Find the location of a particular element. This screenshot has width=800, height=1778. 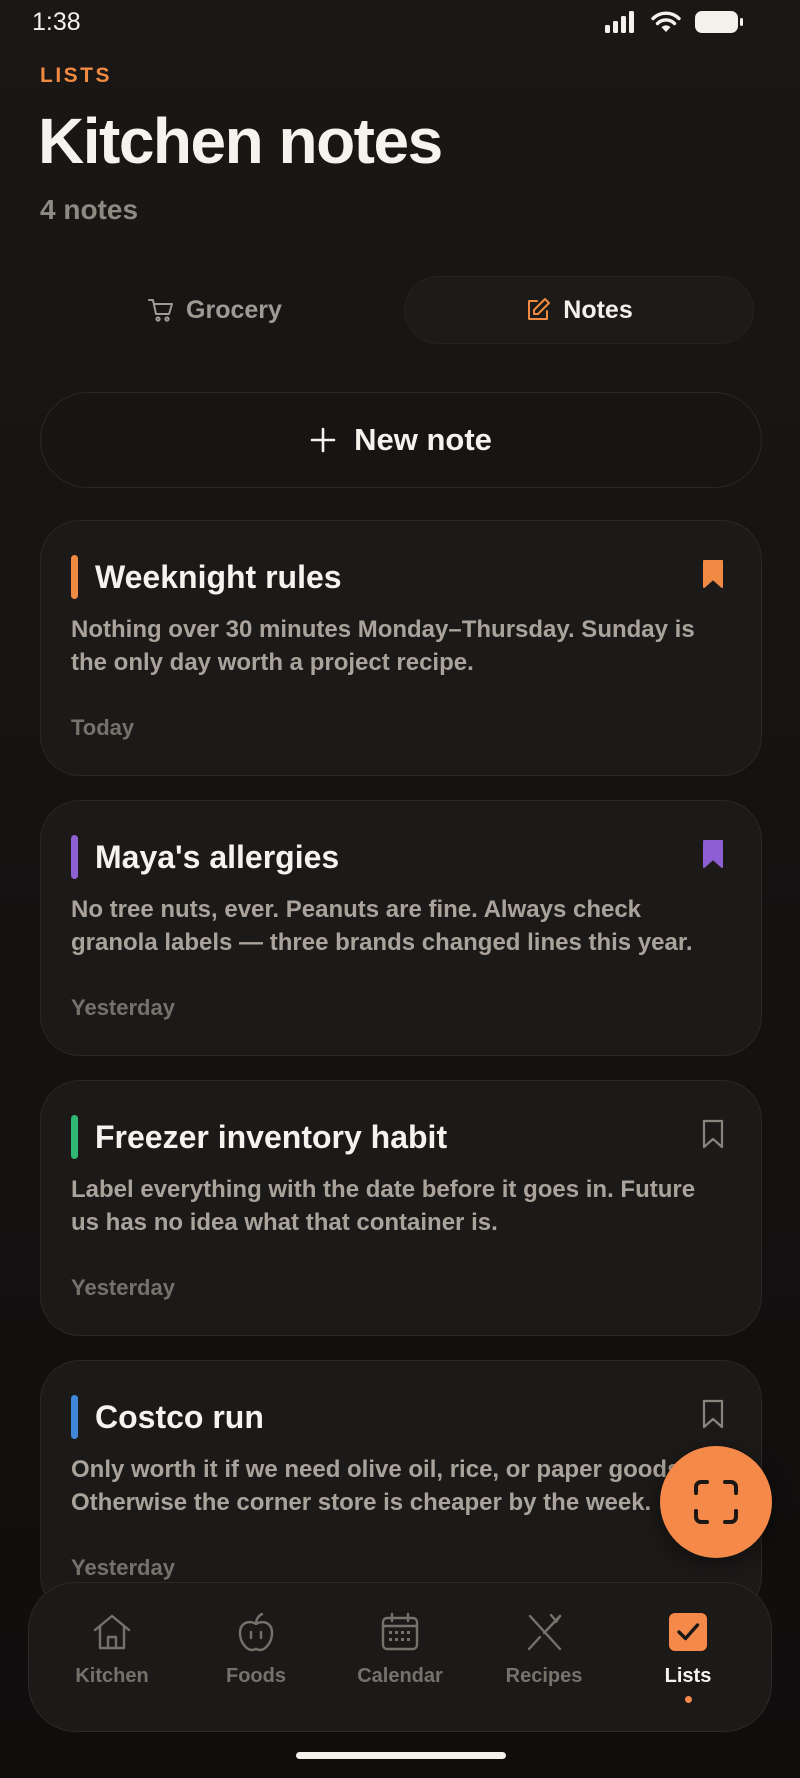

tab-lists-label: Lists is located at coordinates (688, 1676).